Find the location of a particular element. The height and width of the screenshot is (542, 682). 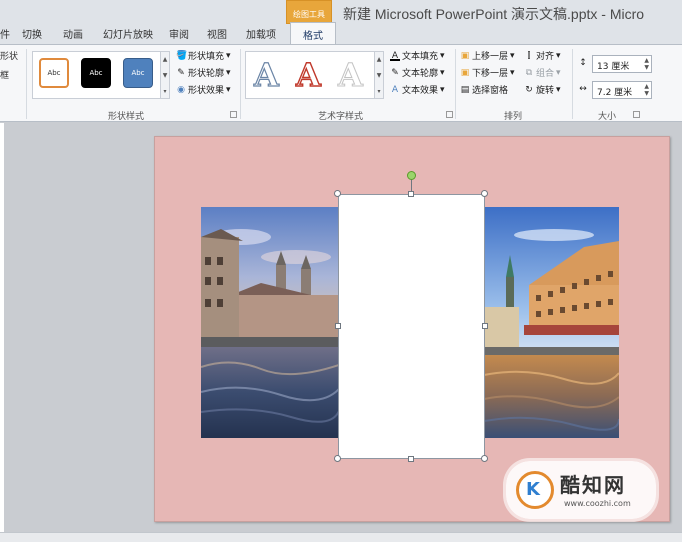

wordart-style-blue-outline: A is located at coordinates (266, 75).